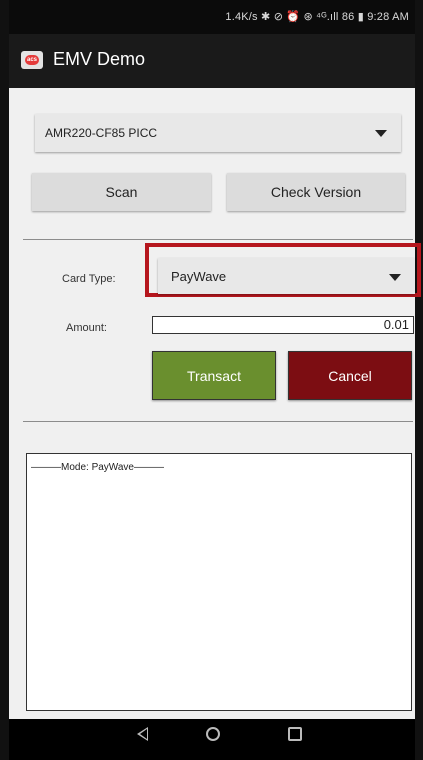 The image size is (423, 760). I want to click on card-type-value: PayWave, so click(199, 276).